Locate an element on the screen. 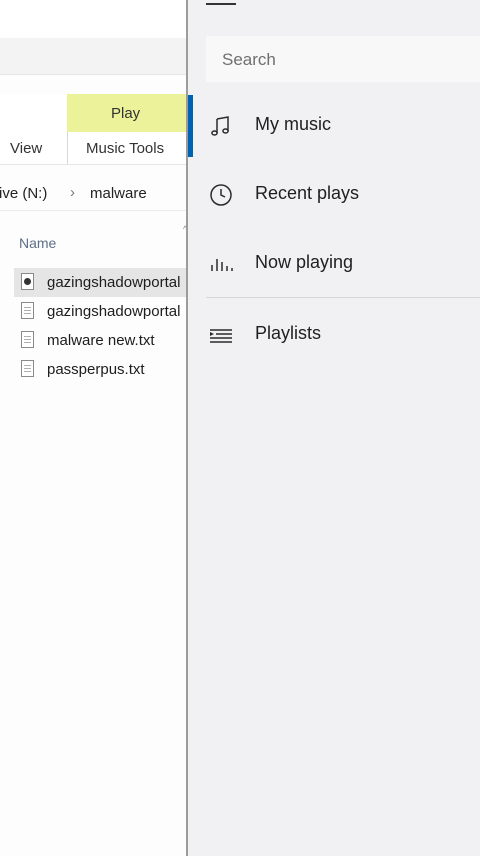  nav-divider is located at coordinates (343, 297).